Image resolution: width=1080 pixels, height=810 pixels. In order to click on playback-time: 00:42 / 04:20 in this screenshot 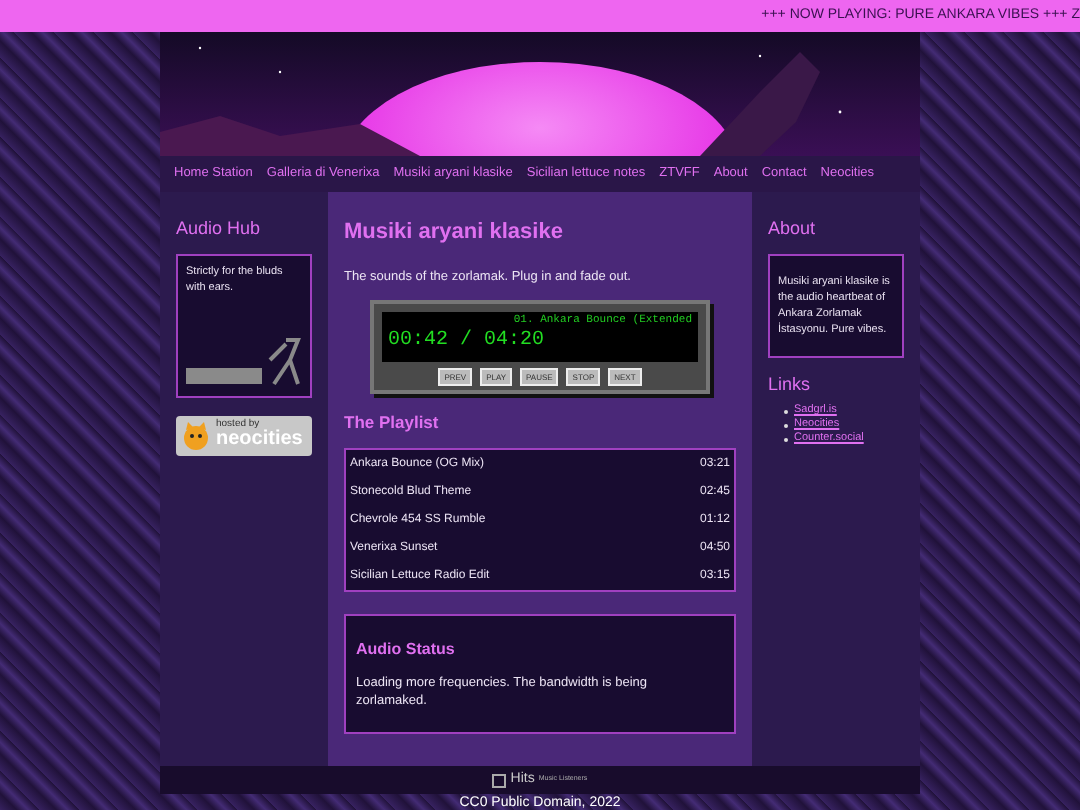, I will do `click(467, 341)`.